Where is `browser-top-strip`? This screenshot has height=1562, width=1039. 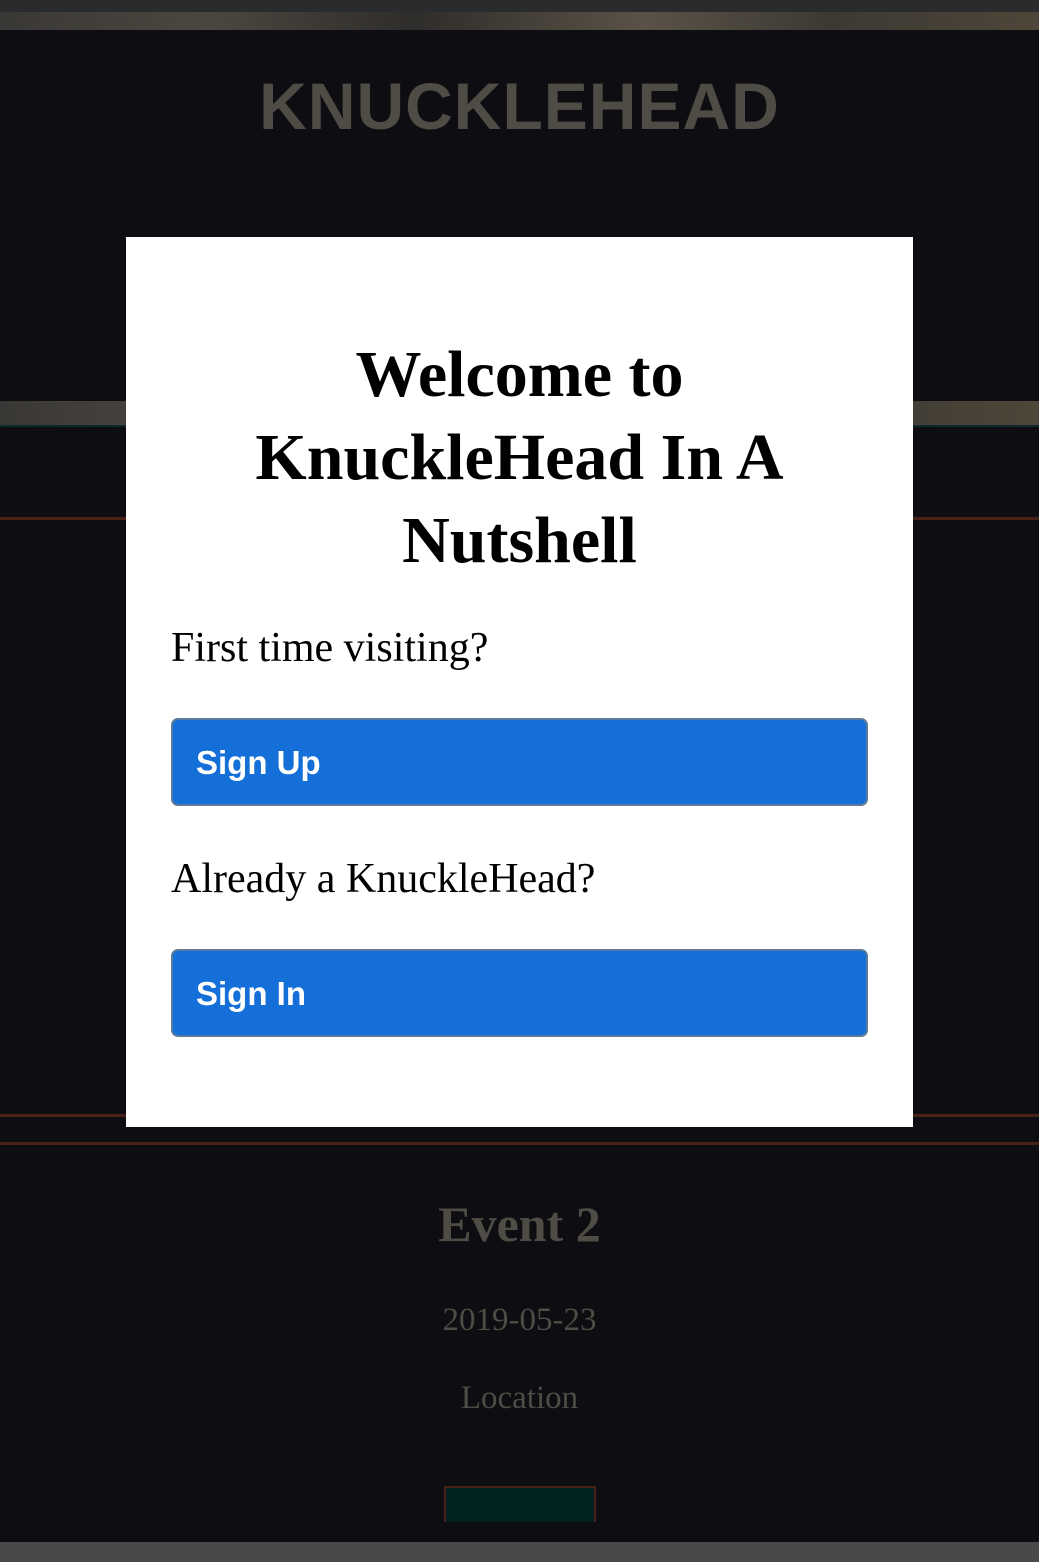 browser-top-strip is located at coordinates (519, 6).